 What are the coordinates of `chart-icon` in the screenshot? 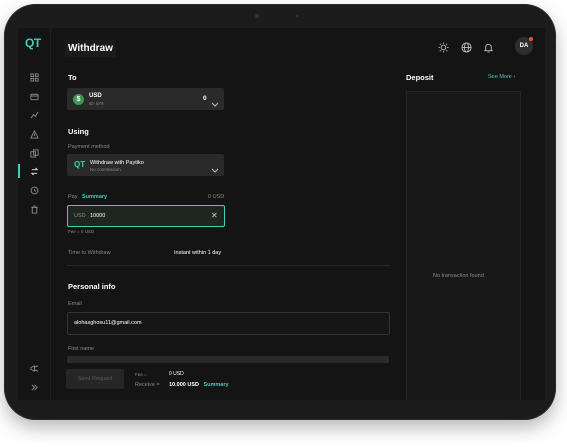 It's located at (34, 115).